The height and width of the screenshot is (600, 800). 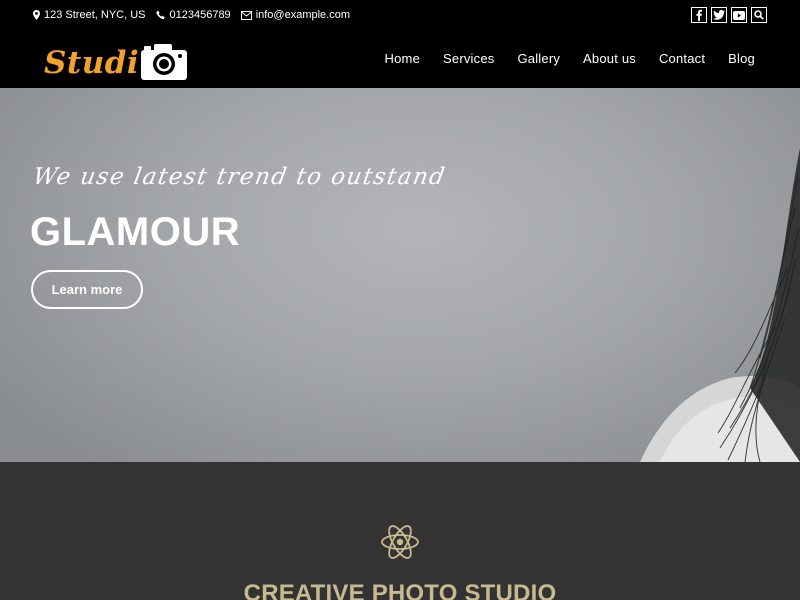 I want to click on hero-tagline: We use latest trend to outstand, so click(x=239, y=177).